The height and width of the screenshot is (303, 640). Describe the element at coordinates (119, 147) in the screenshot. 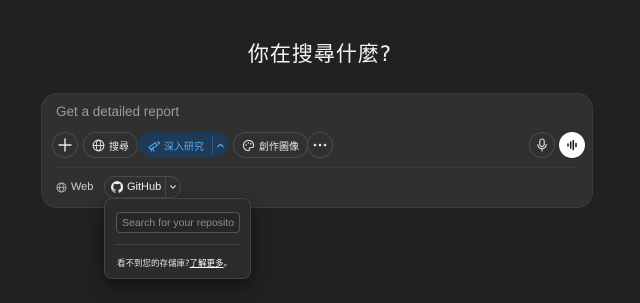

I see `search-tool-label: 搜尋` at that location.